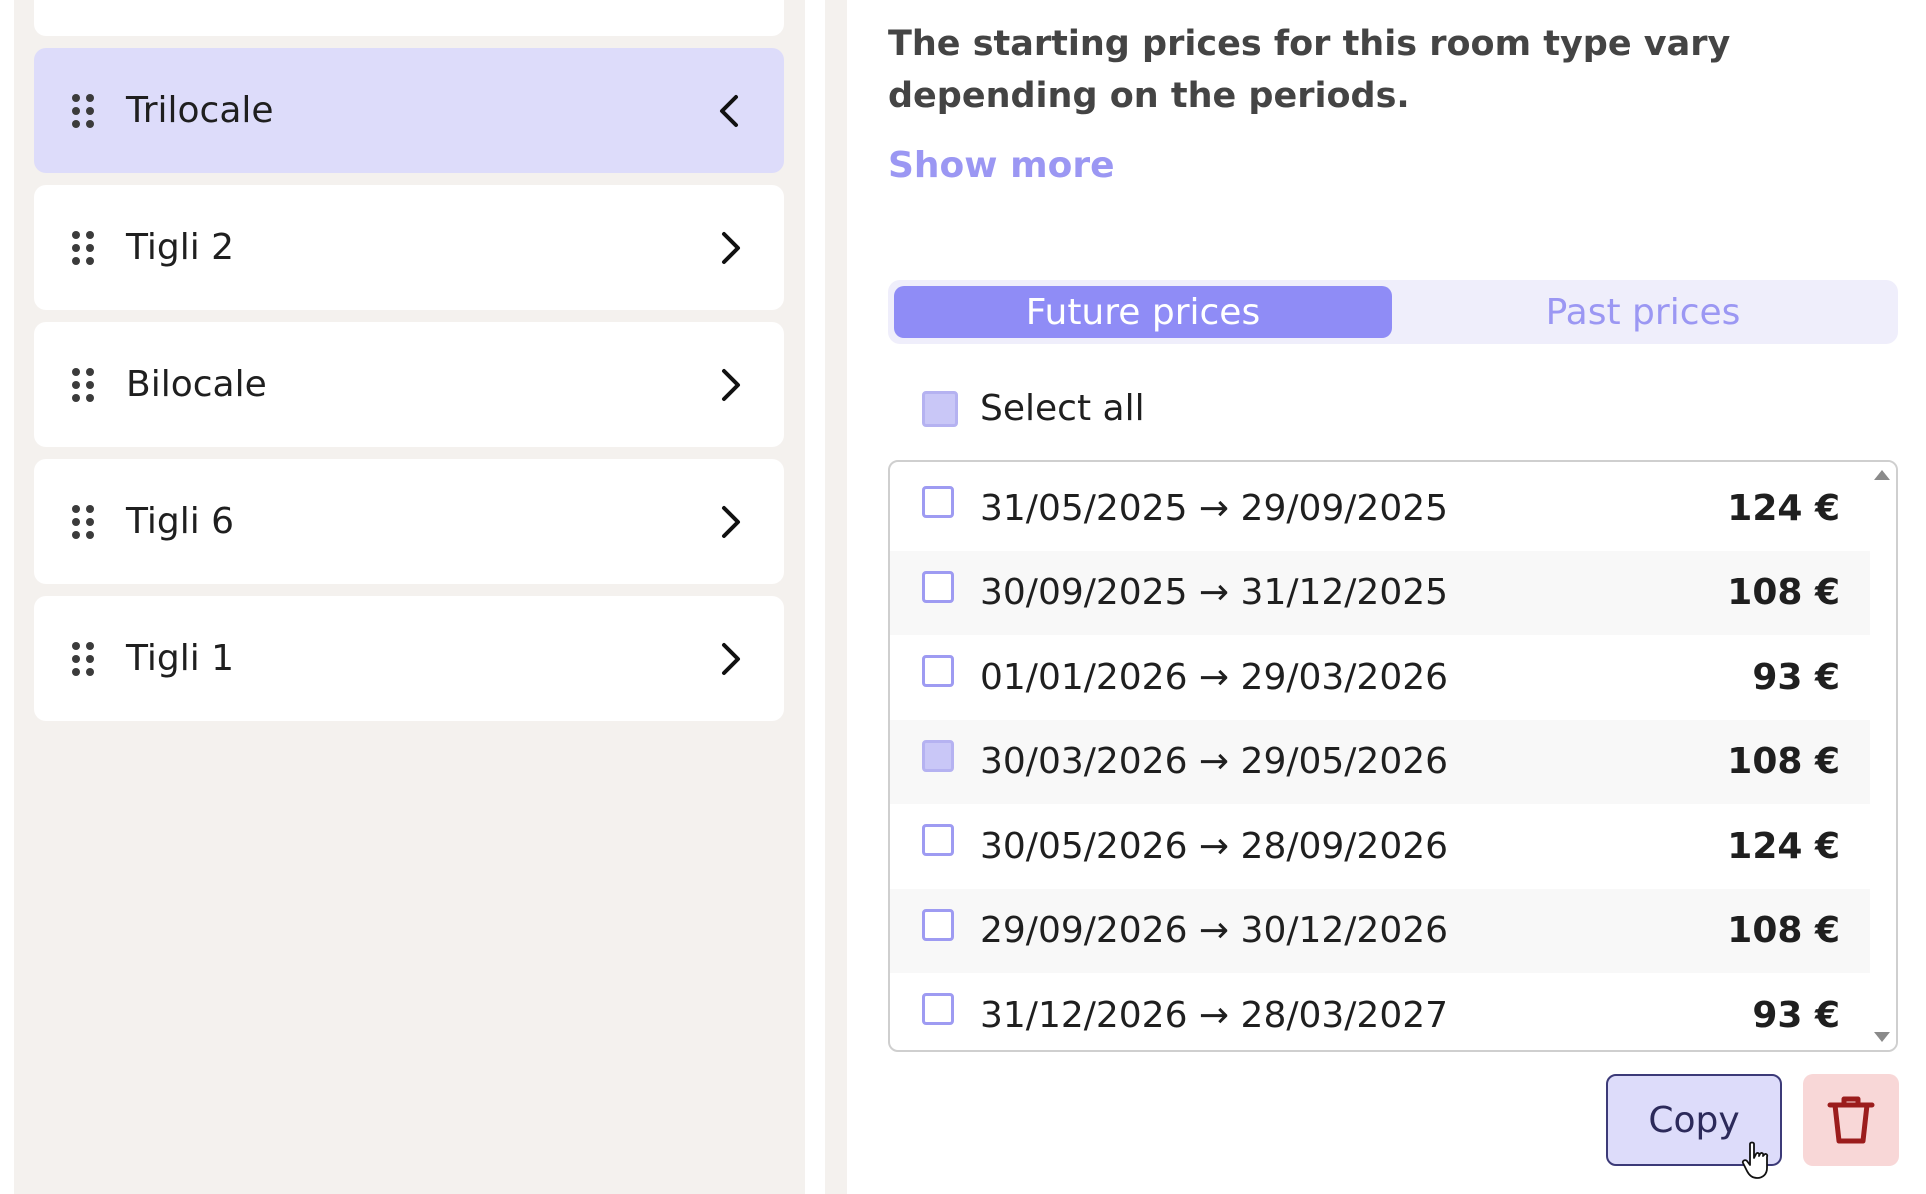 The height and width of the screenshot is (1194, 1926). Describe the element at coordinates (1214, 762) in the screenshot. I see `period-range: 30/03/2026 → 29/05/2026` at that location.